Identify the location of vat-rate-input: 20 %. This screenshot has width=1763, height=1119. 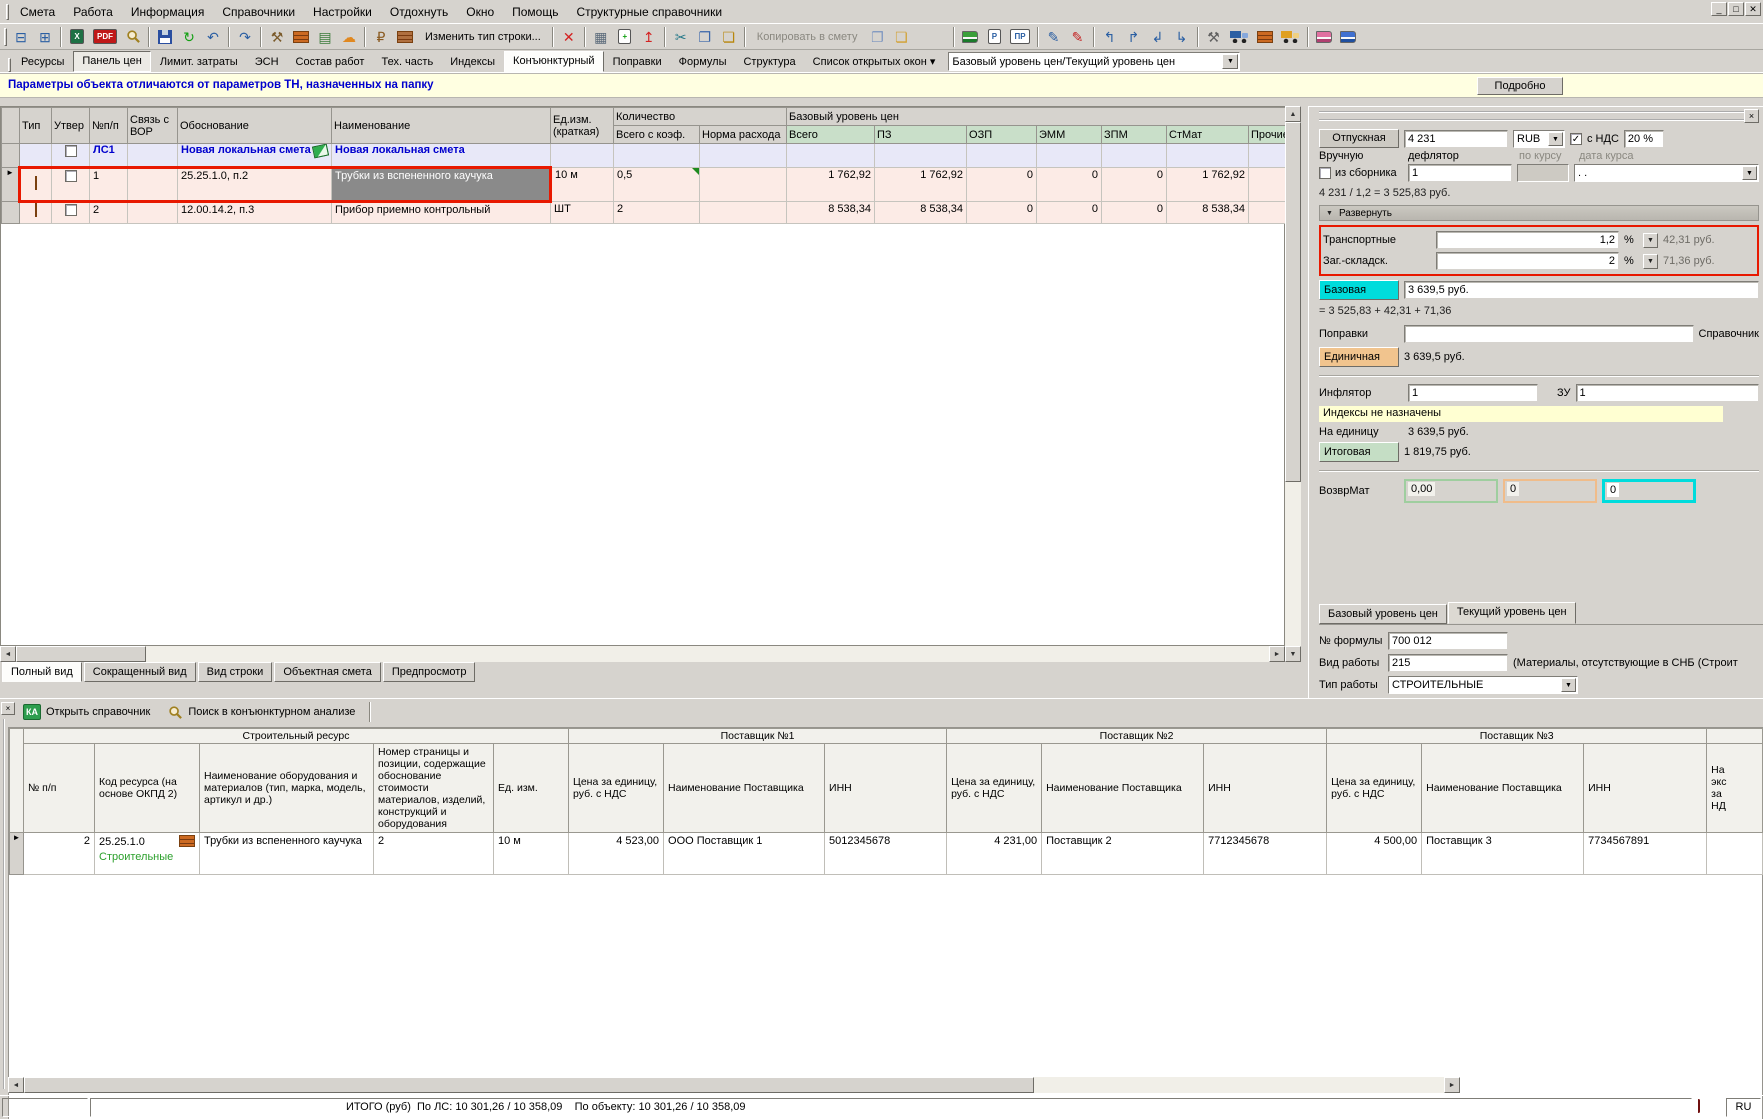
(1643, 138).